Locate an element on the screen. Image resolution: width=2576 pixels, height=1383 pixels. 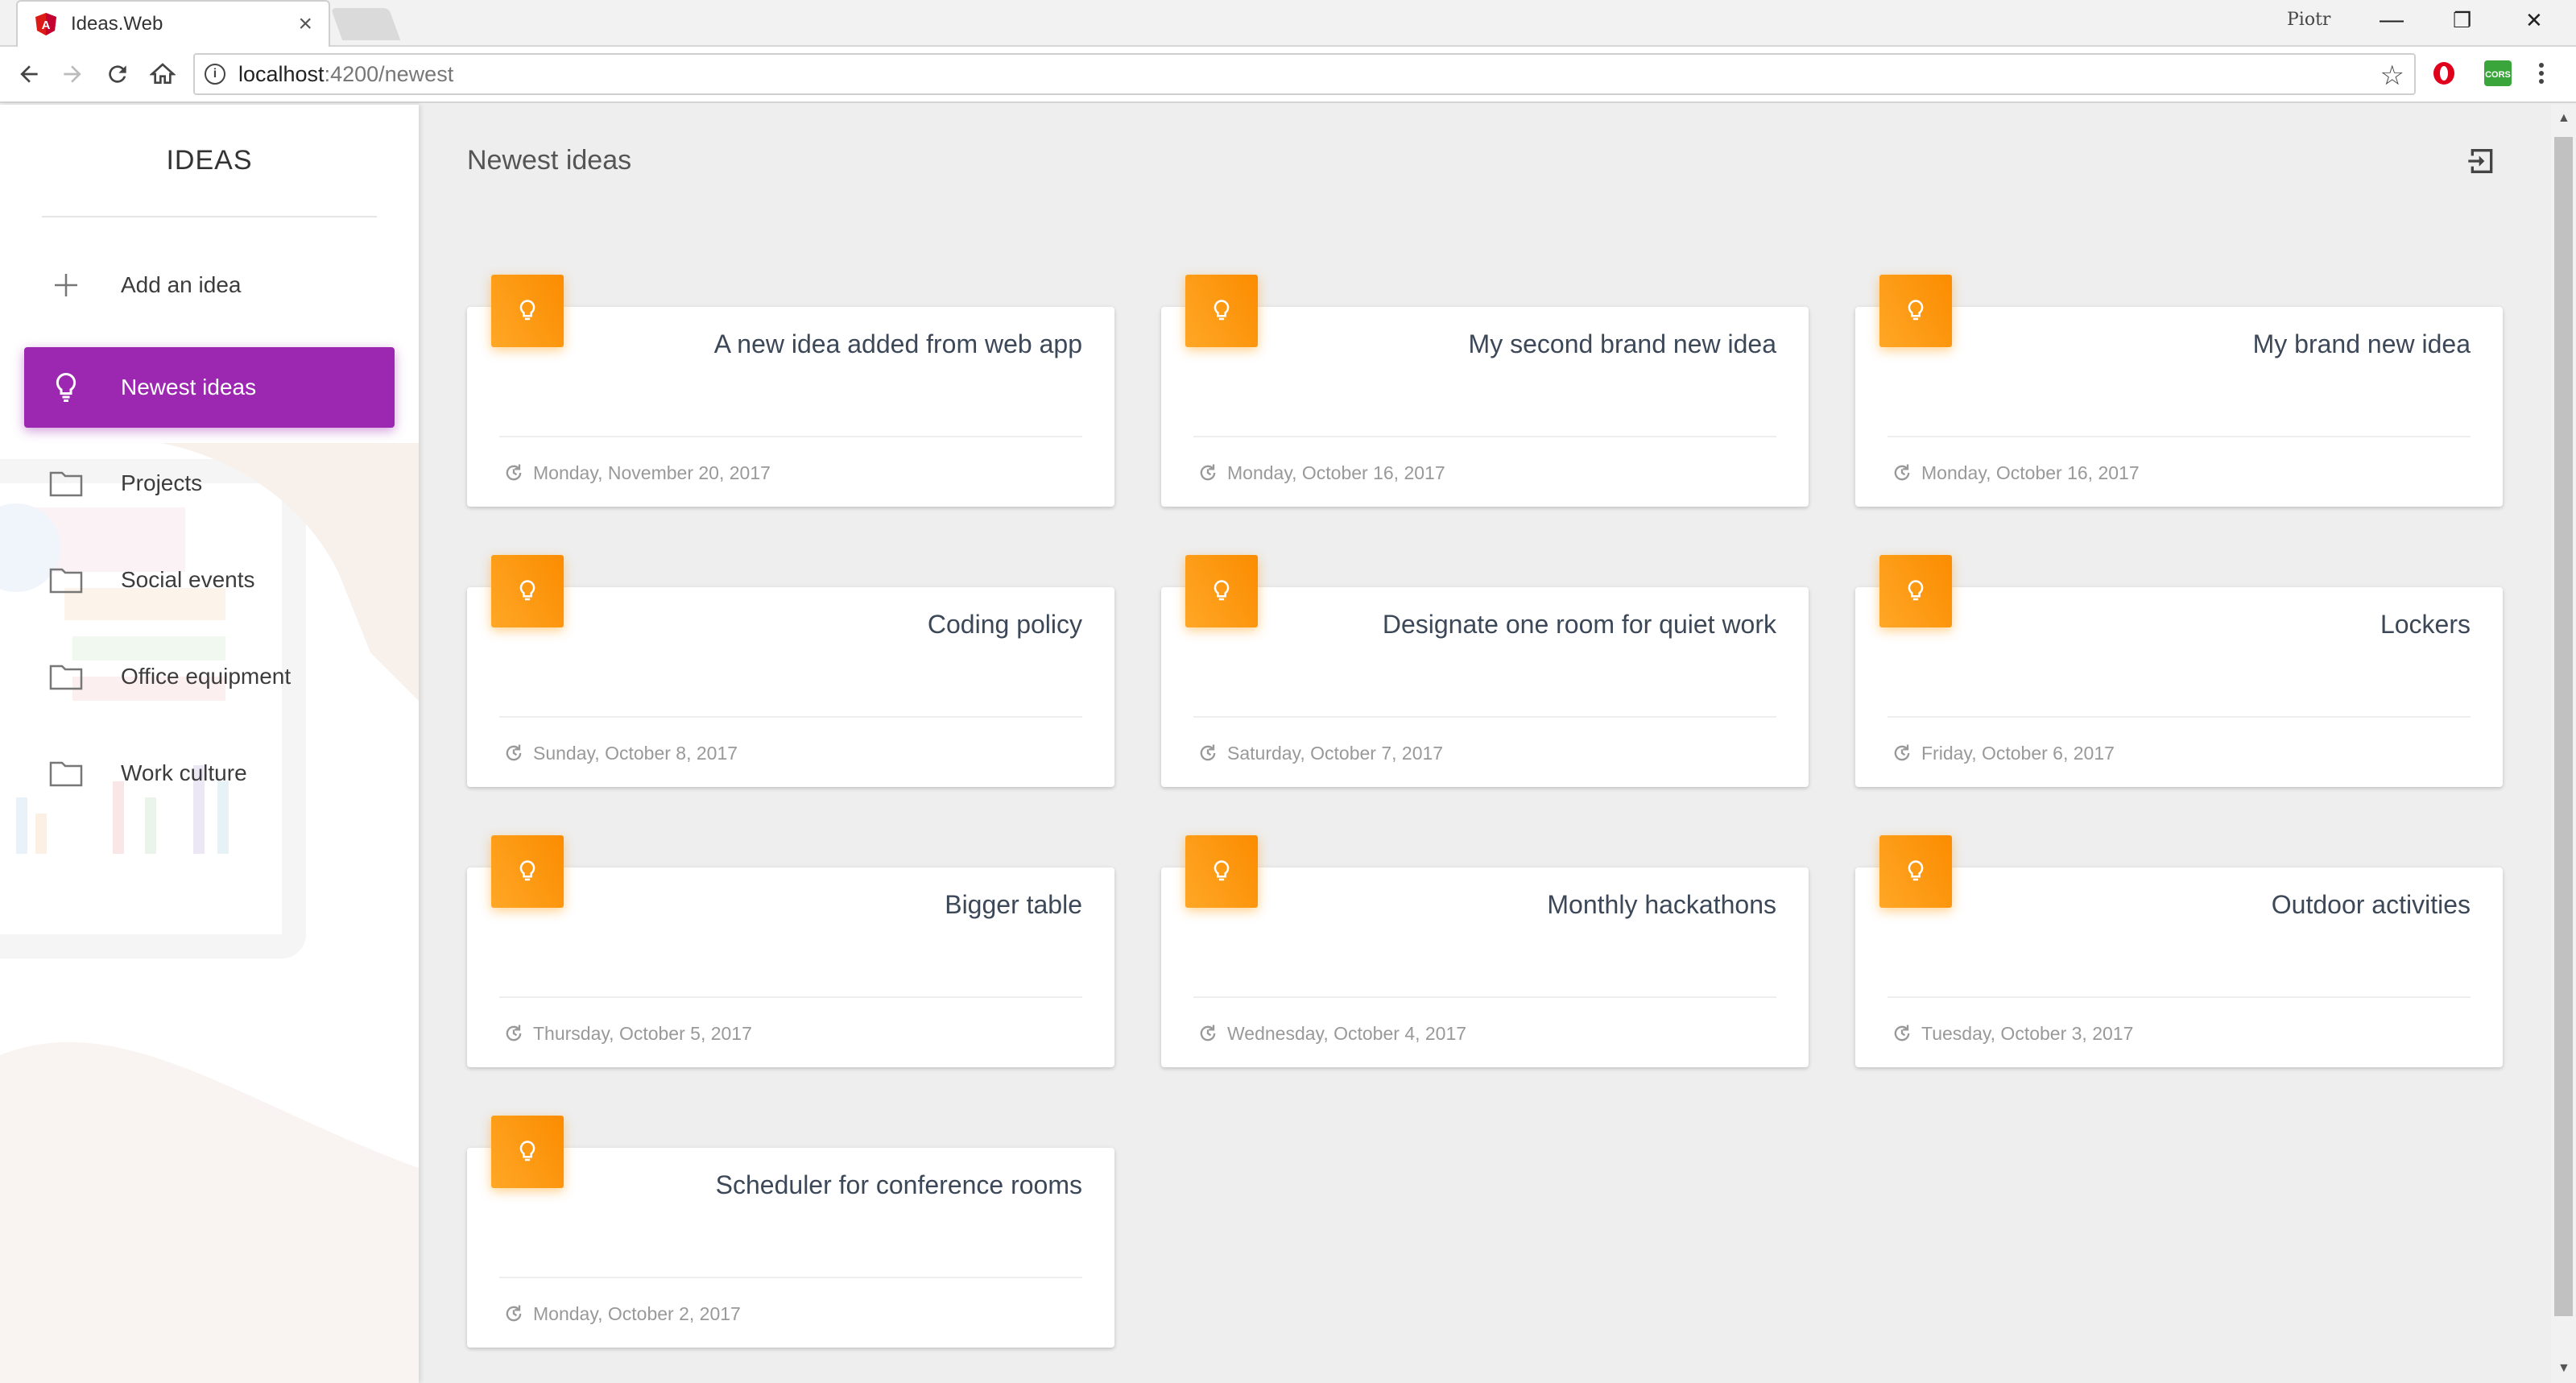
sidebar-item-label: Add an idea is located at coordinates (182, 284).